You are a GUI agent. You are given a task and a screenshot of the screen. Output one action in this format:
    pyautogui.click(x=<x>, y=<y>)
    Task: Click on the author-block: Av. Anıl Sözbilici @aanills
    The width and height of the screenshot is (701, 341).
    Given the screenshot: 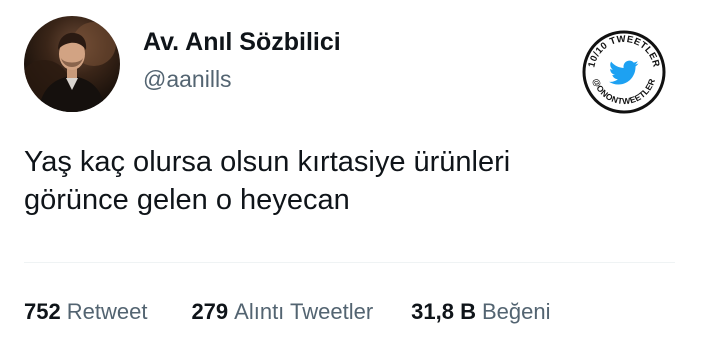 What is the action you would take?
    pyautogui.click(x=242, y=60)
    